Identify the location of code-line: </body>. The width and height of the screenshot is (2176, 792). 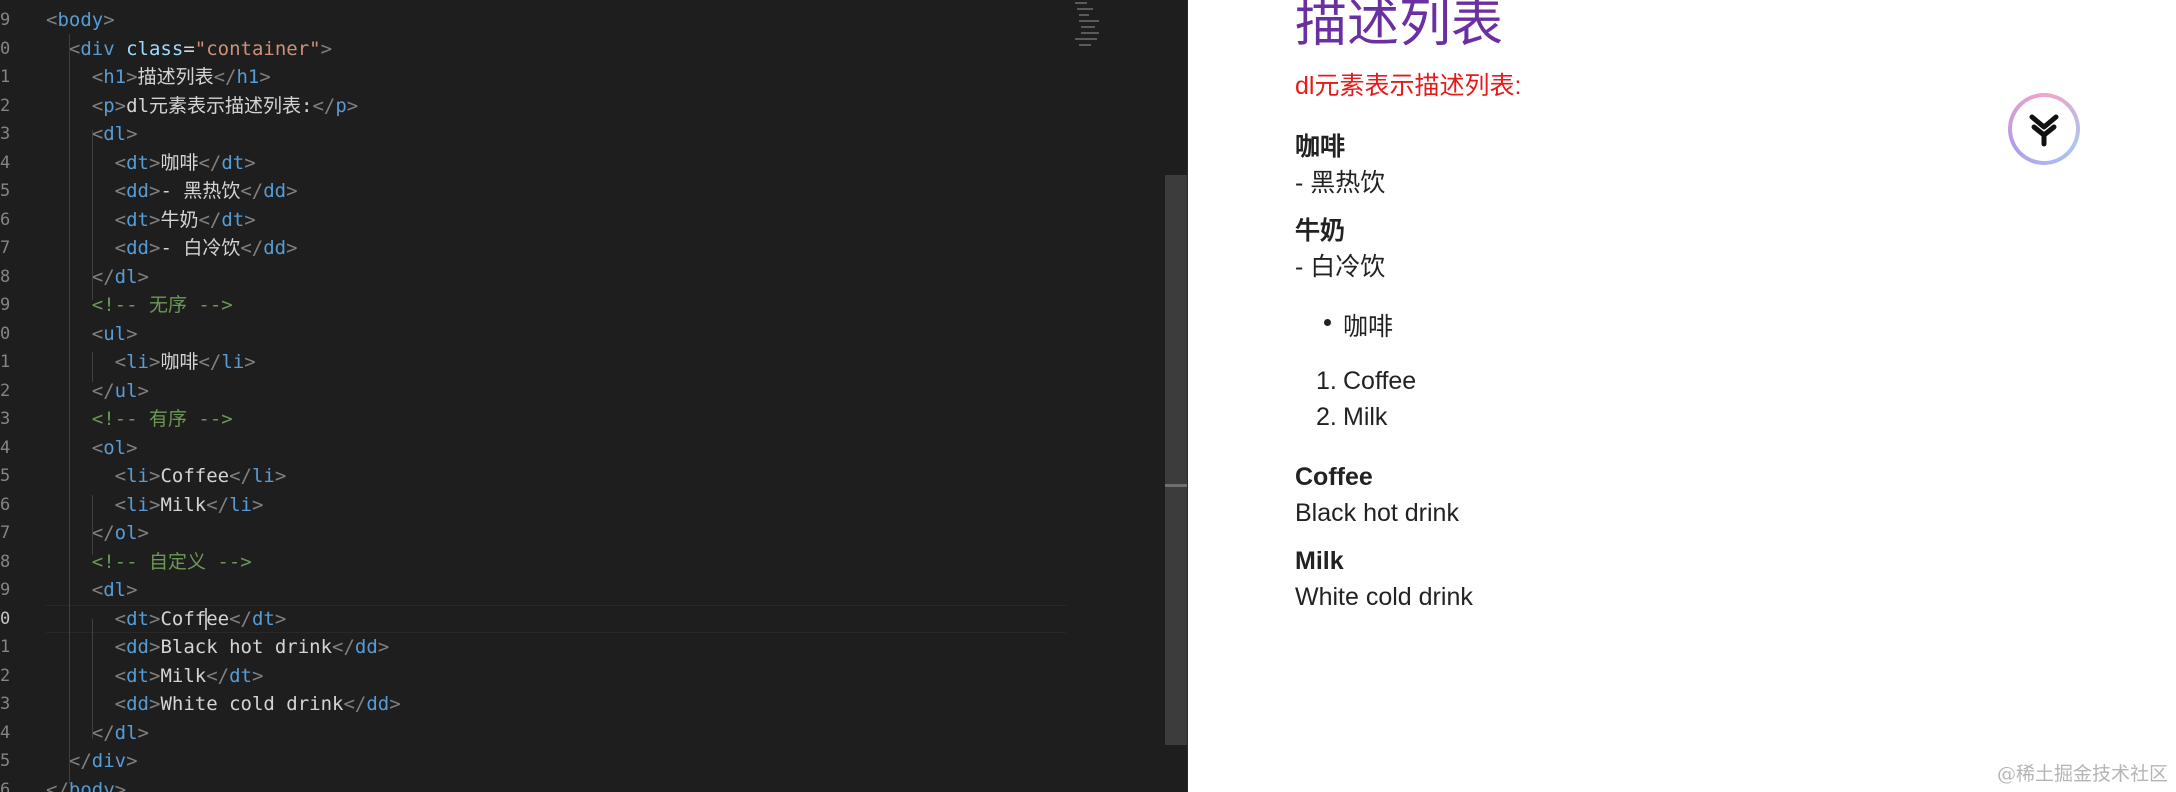
(86, 784).